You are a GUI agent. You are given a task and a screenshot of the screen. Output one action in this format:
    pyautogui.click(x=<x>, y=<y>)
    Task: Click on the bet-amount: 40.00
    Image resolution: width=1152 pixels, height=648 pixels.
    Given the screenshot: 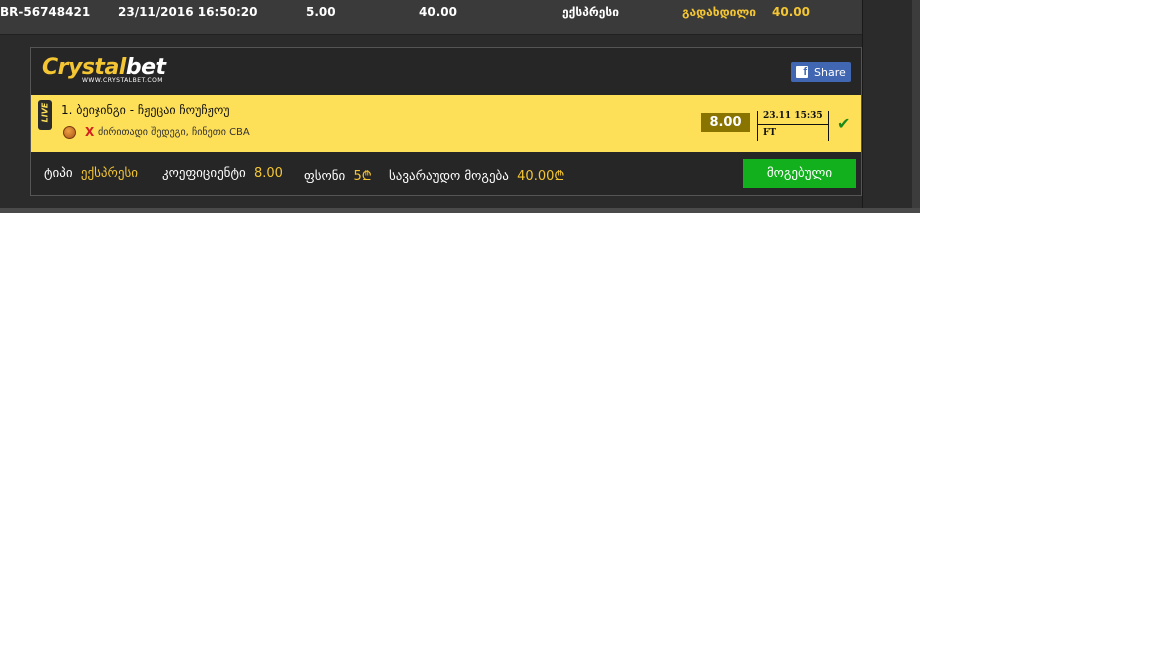 What is the action you would take?
    pyautogui.click(x=791, y=12)
    